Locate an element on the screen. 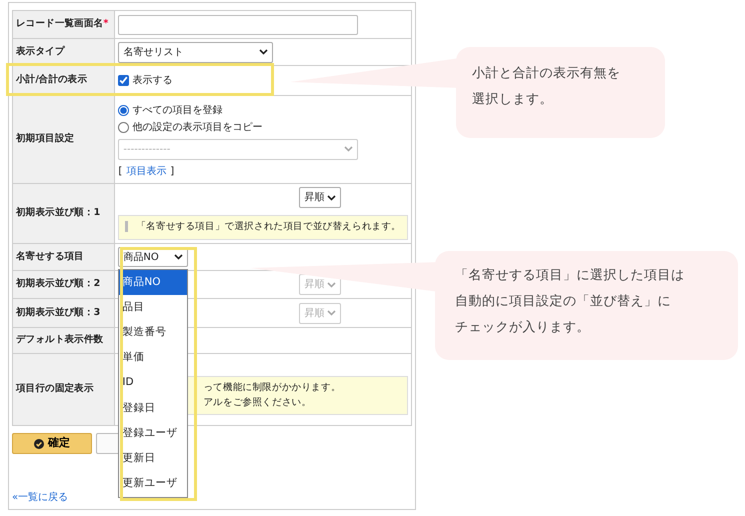 Image resolution: width=745 pixels, height=516 pixels. select-field: 昇順 is located at coordinates (320, 197).